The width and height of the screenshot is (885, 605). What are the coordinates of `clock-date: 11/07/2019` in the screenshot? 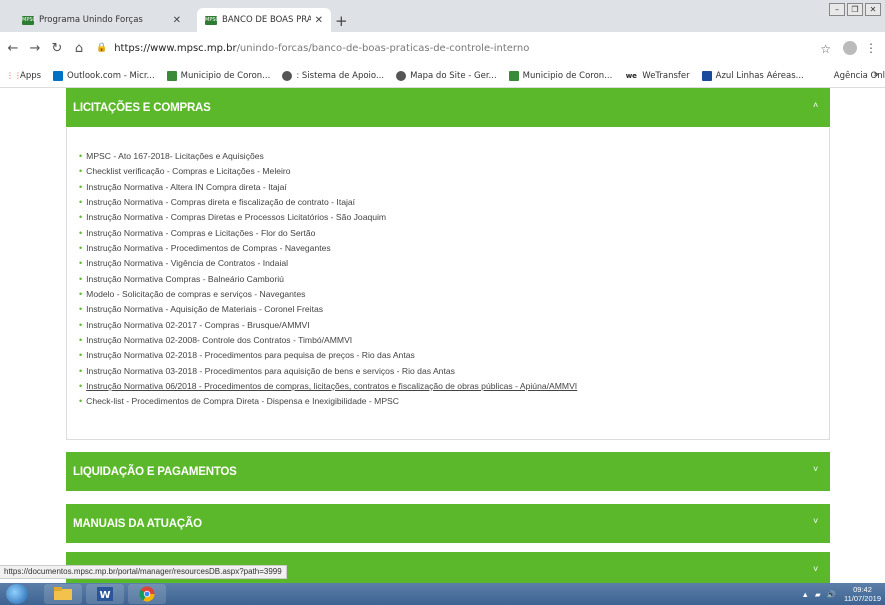 It's located at (862, 598).